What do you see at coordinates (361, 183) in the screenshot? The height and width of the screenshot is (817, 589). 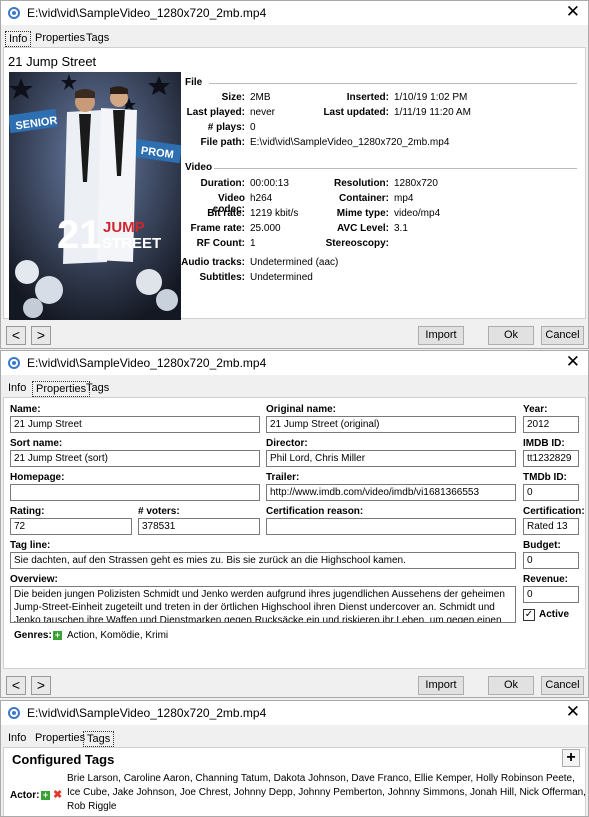 I see `resolution-label: Resolution:` at bounding box center [361, 183].